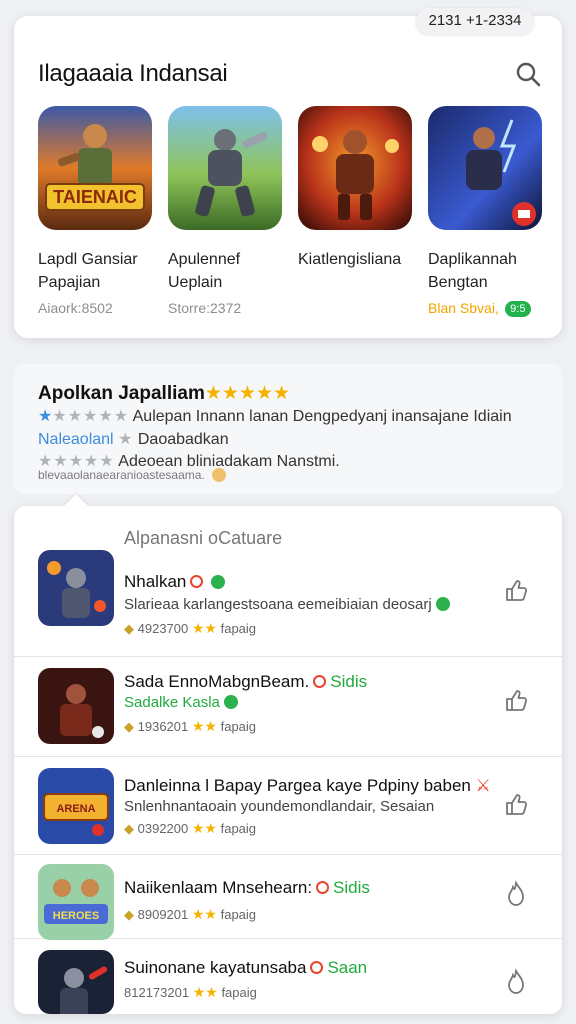  What do you see at coordinates (181, 702) in the screenshot?
I see `list-item-subtitle: Sadalke Kasla` at bounding box center [181, 702].